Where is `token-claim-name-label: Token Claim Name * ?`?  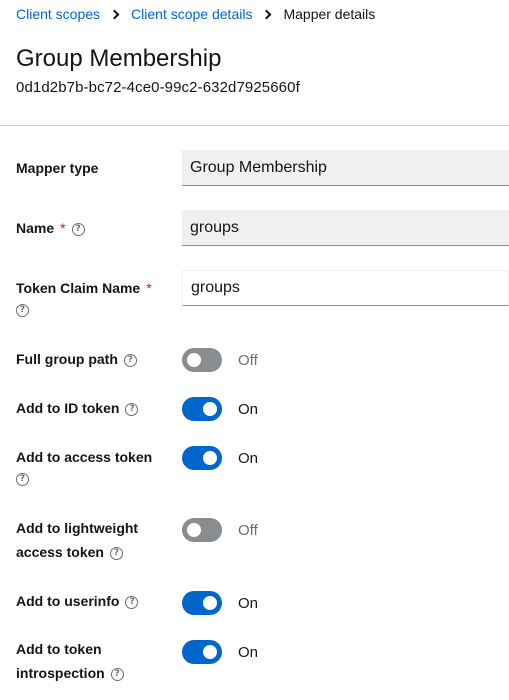
token-claim-name-label: Token Claim Name * ? is located at coordinates (84, 298).